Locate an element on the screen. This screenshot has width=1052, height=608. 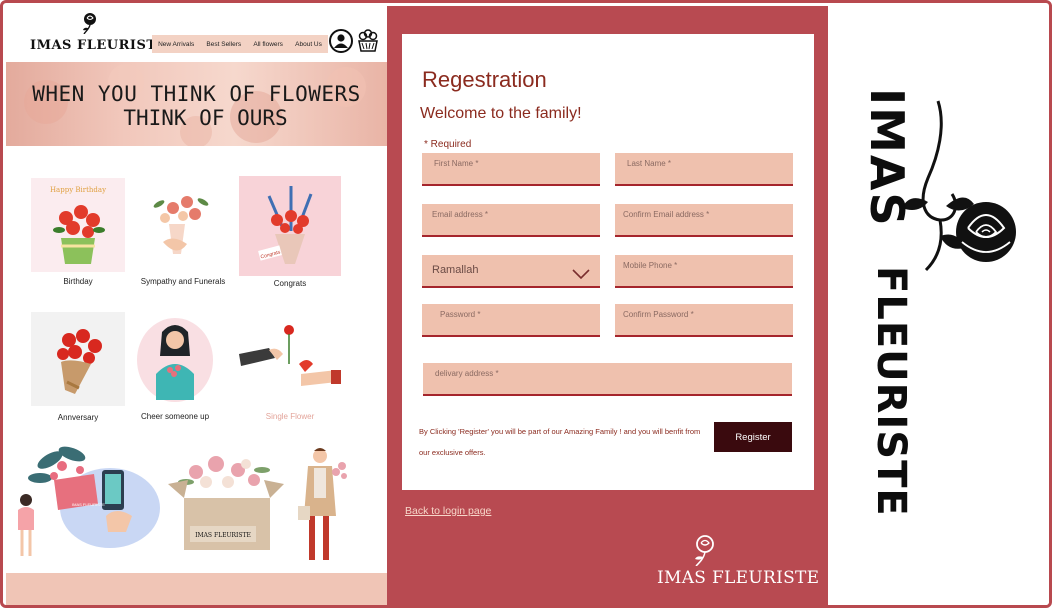
brand-logo: IMAS FLEURISTE is located at coordinates (97, 34).